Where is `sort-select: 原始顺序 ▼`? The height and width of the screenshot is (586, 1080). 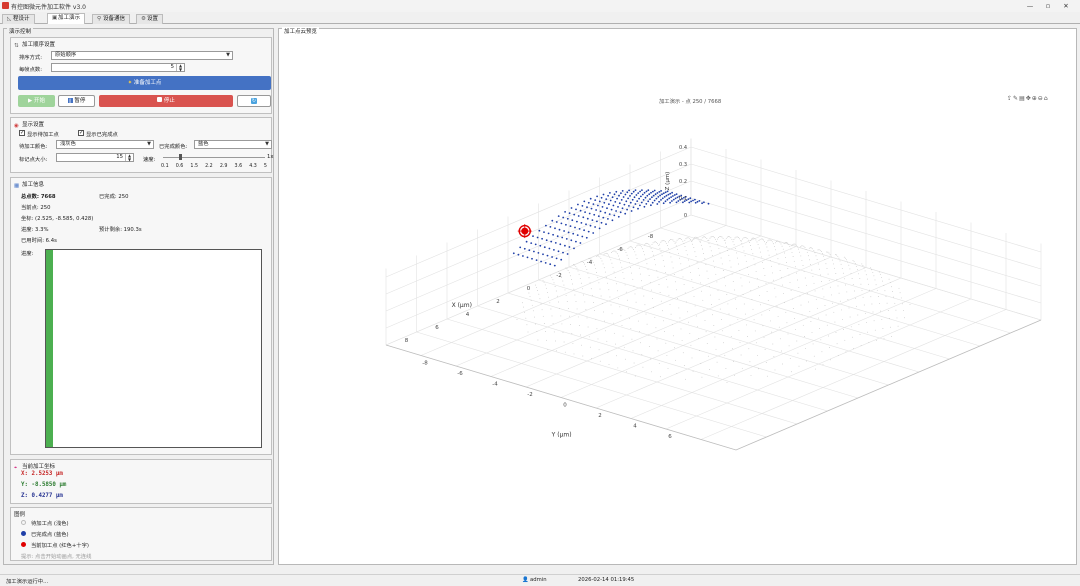
sort-select: 原始顺序 ▼ is located at coordinates (142, 55).